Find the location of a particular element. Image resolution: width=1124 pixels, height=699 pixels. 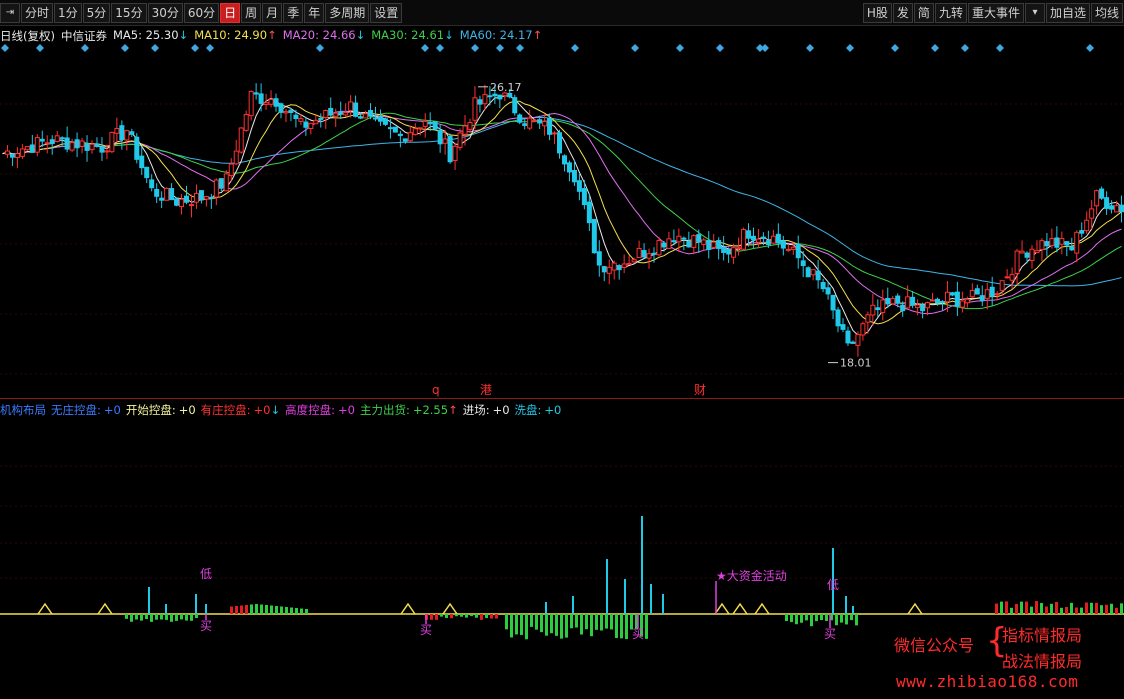

toolbar-button-week: 周 is located at coordinates (251, 13).